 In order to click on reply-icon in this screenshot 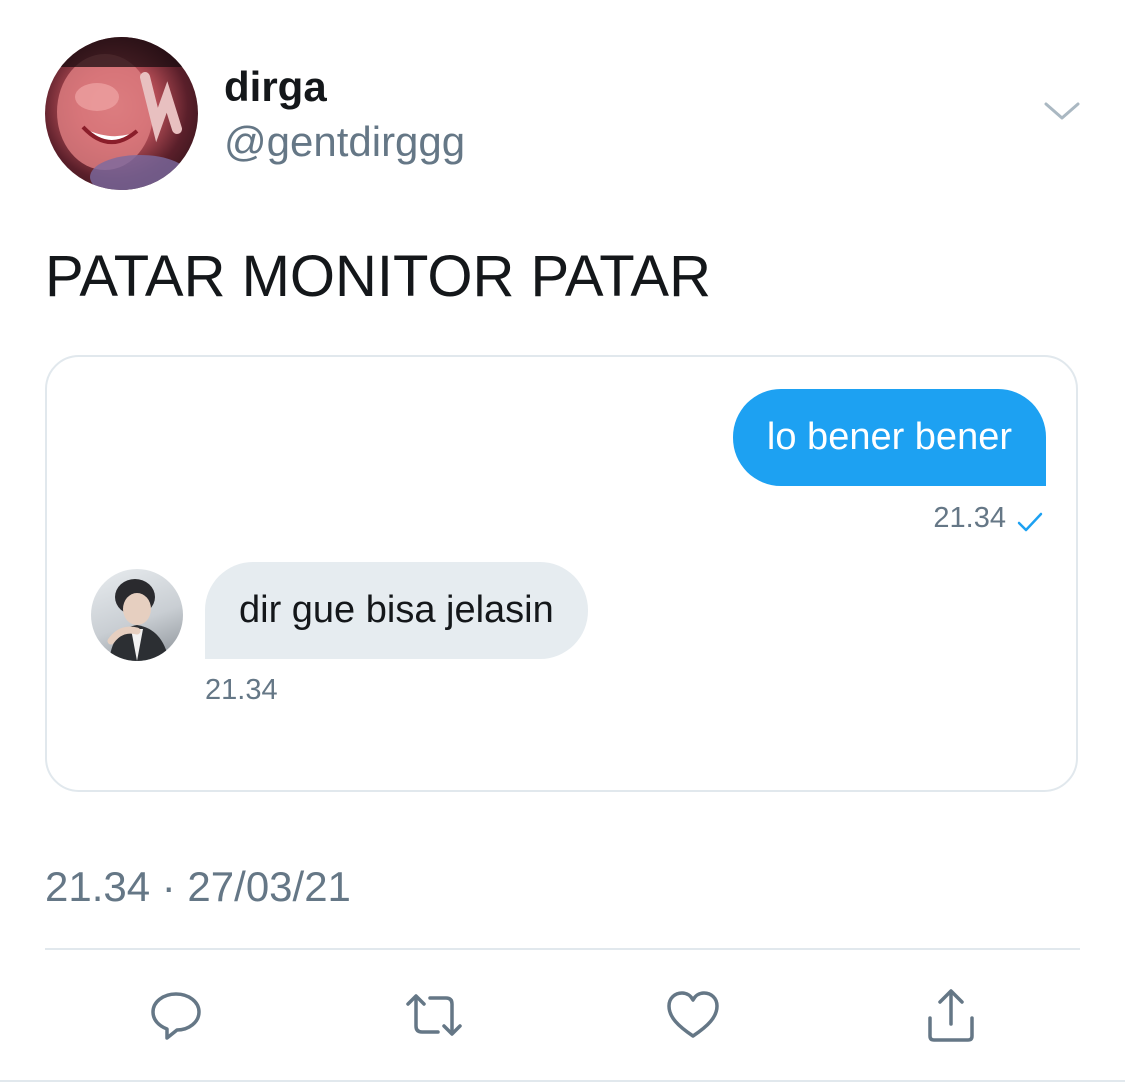, I will do `click(176, 1015)`.